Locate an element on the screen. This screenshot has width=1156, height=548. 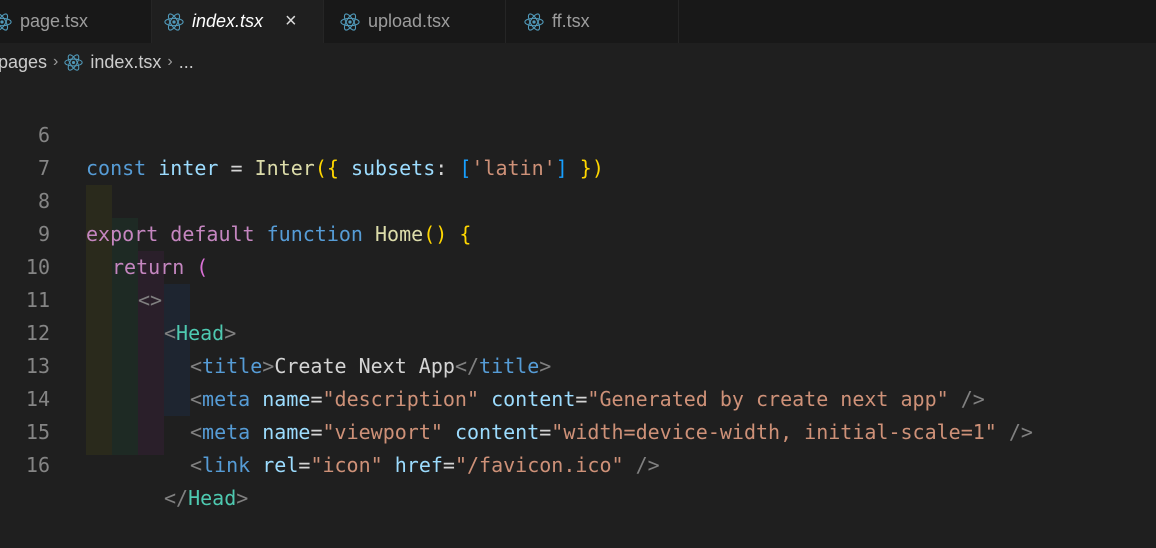
tab-label: upload.tsx is located at coordinates (409, 21).